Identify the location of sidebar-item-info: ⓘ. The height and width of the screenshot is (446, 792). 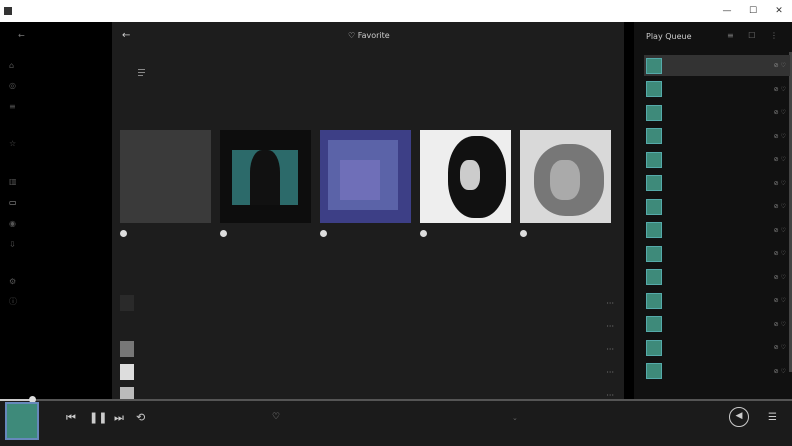
(19, 301).